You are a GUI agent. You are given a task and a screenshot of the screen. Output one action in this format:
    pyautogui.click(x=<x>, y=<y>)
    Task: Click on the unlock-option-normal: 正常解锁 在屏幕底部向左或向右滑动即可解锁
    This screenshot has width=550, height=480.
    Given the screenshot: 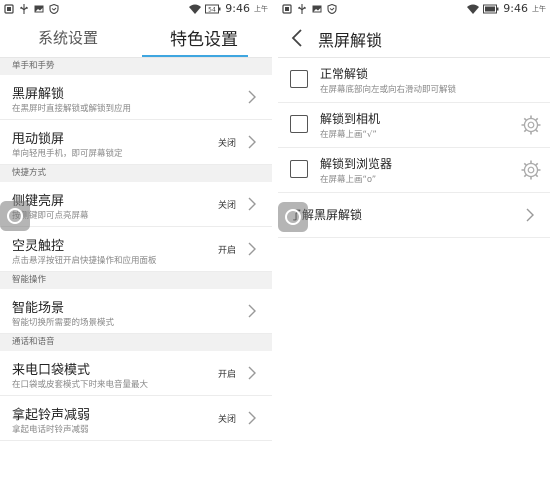 What is the action you would take?
    pyautogui.click(x=414, y=80)
    